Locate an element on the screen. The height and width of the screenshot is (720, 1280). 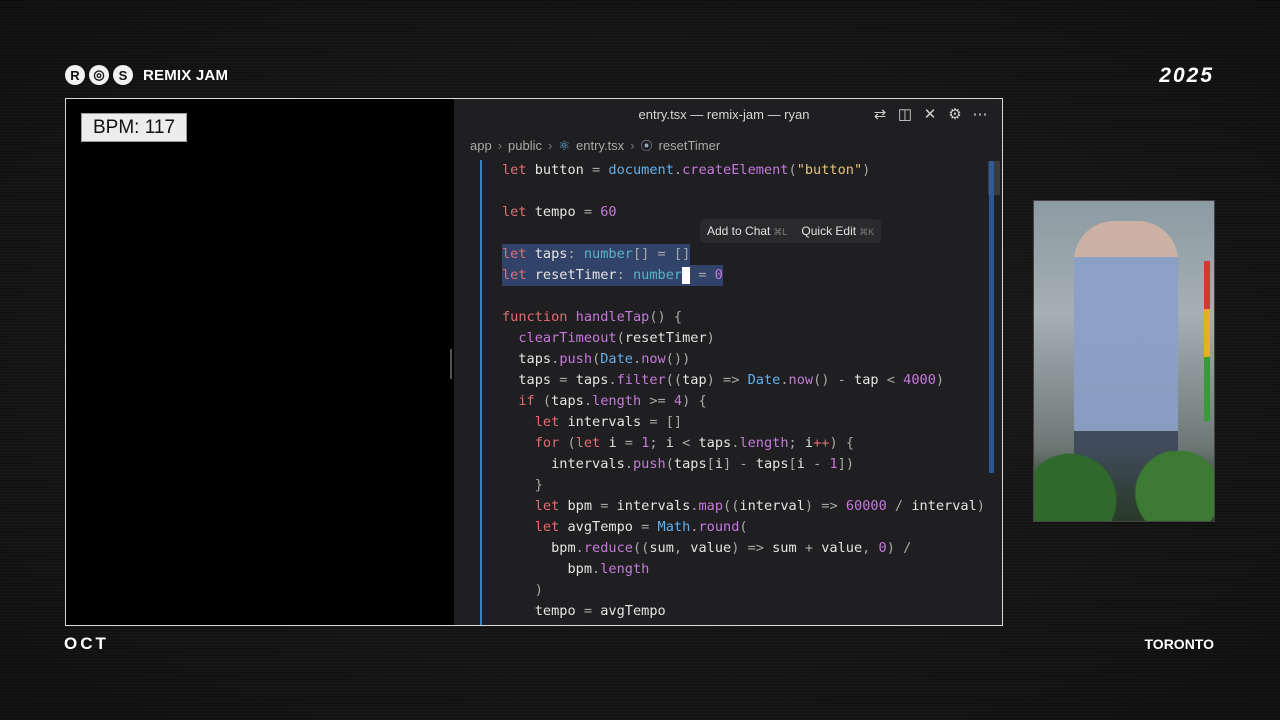
quick-edit-button: Quick Edit ⌘K is located at coordinates (837, 231).